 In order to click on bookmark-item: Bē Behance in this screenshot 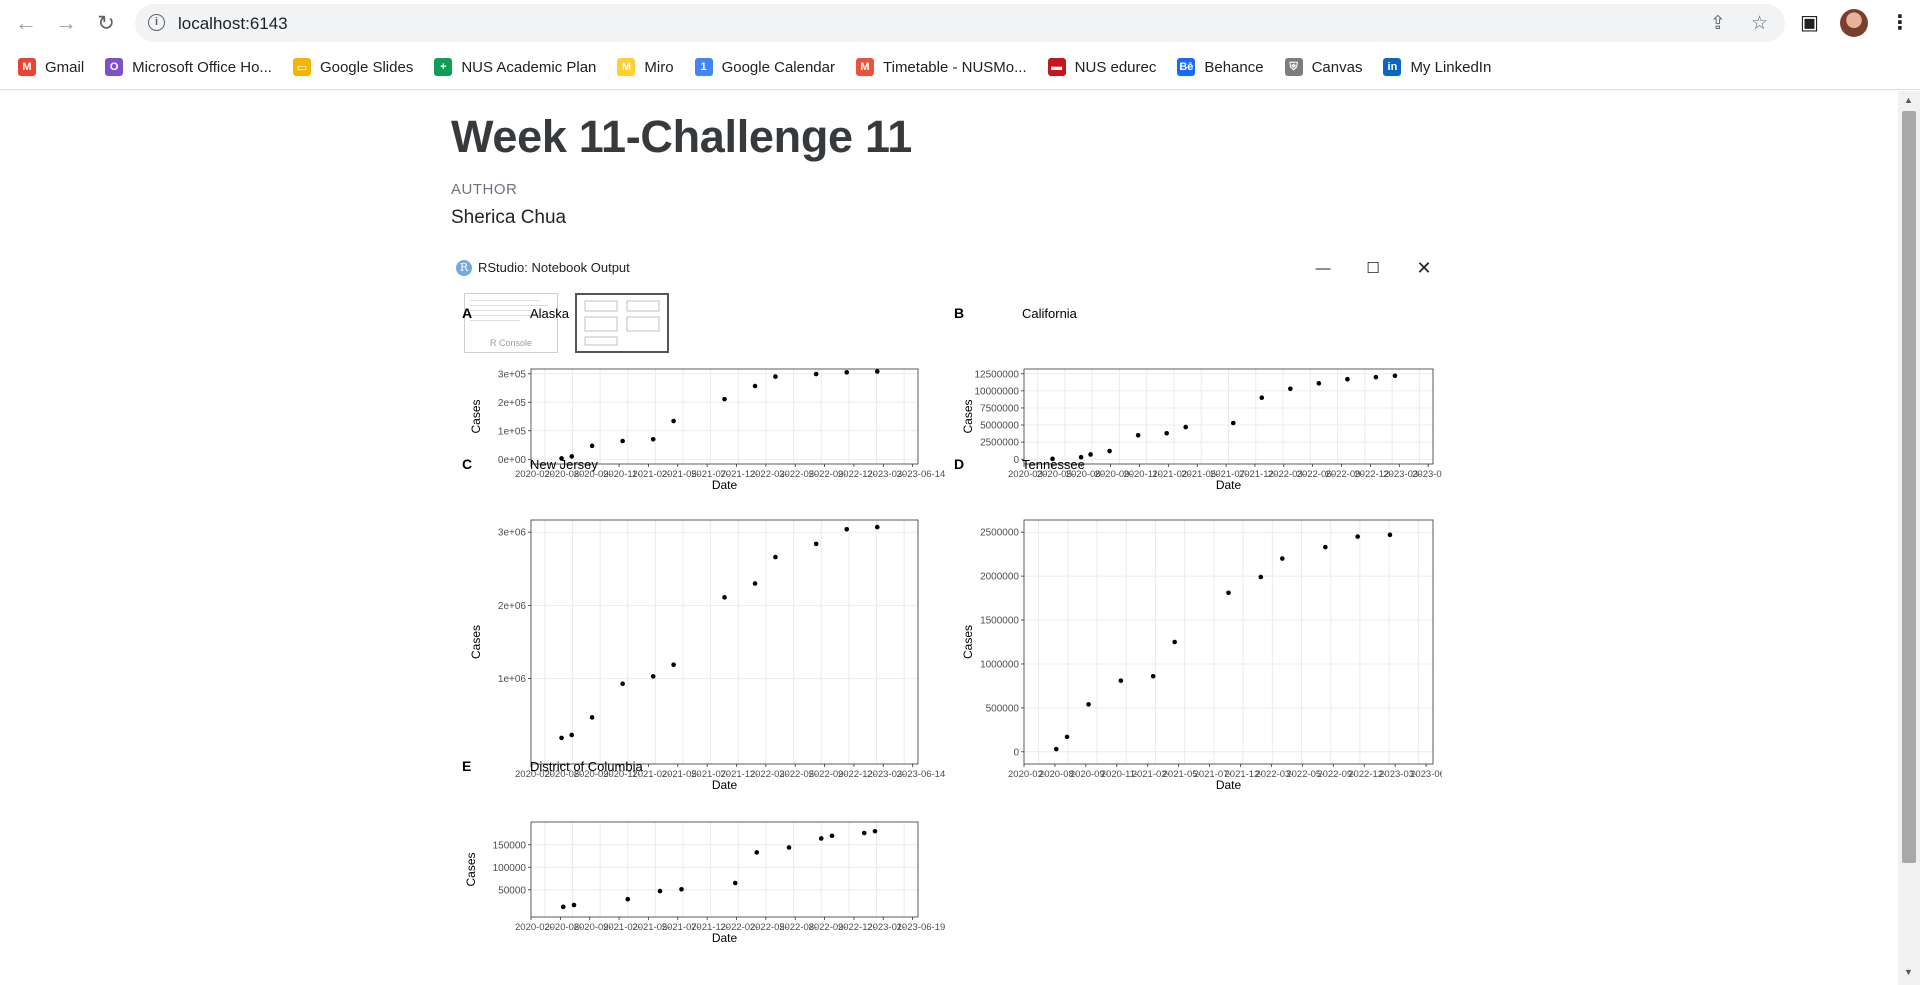, I will do `click(1220, 67)`.